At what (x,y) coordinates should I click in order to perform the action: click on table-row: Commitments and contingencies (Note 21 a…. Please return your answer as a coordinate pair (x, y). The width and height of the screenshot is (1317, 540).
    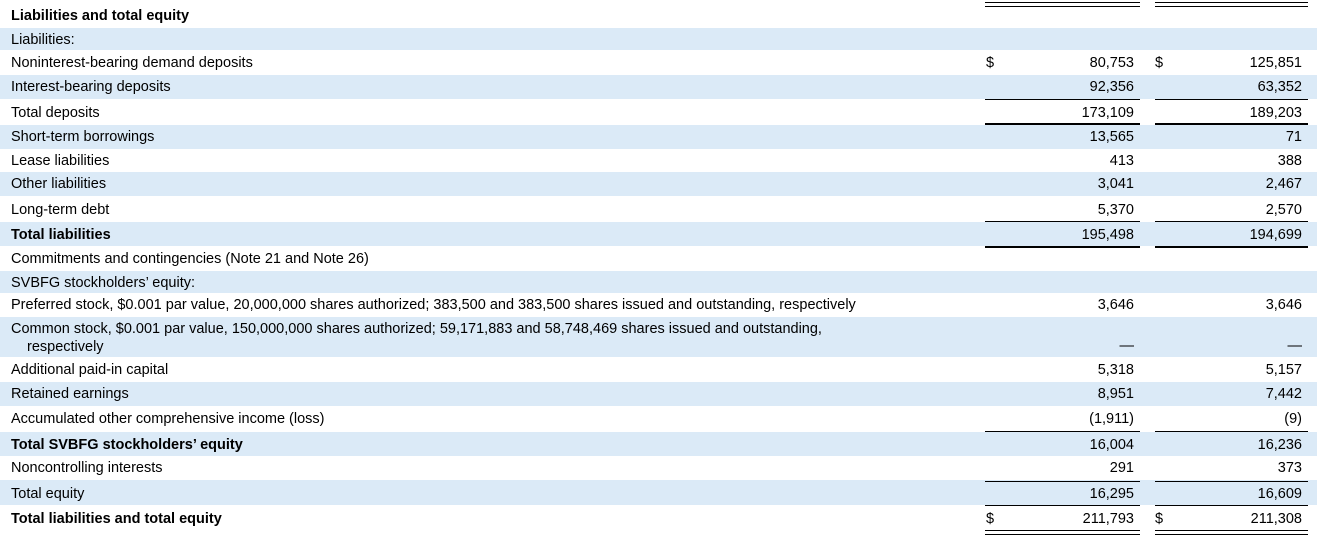
    Looking at the image, I should click on (658, 259).